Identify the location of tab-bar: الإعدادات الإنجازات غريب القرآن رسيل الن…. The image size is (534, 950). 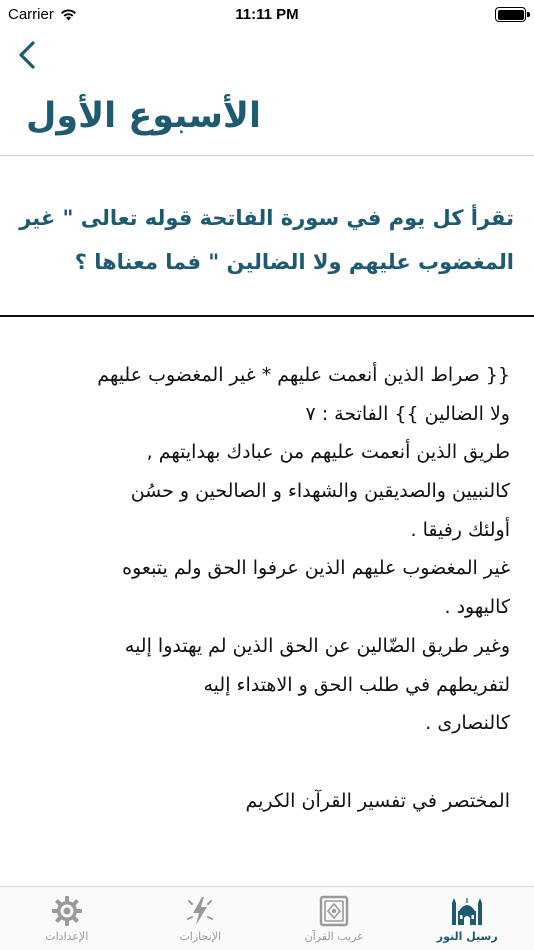
(267, 918).